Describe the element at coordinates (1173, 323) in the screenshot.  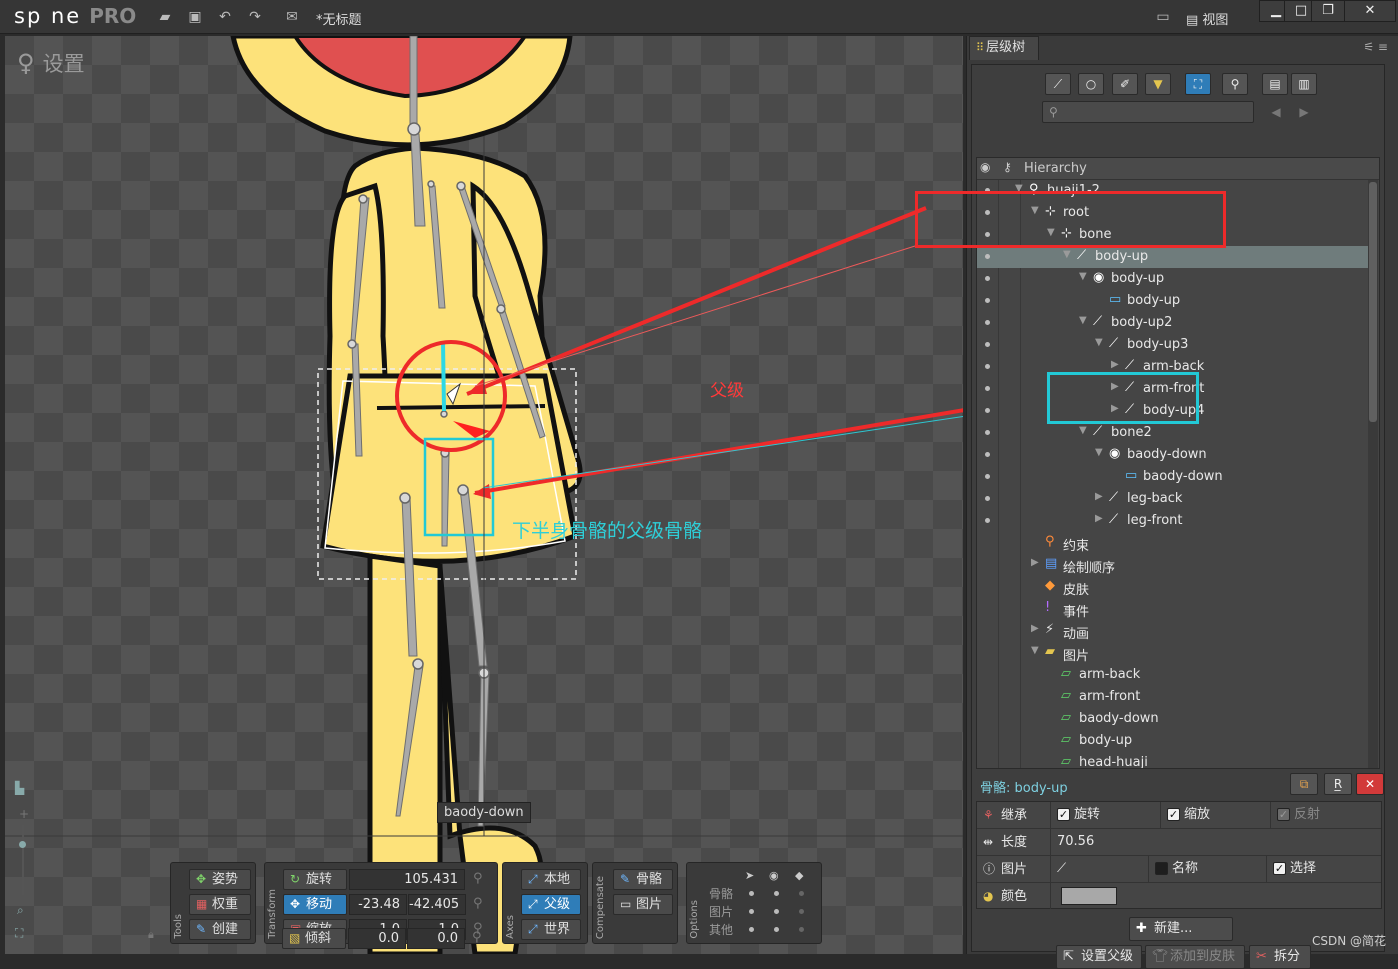
I see `tree-row: ▼⟋body-up2` at that location.